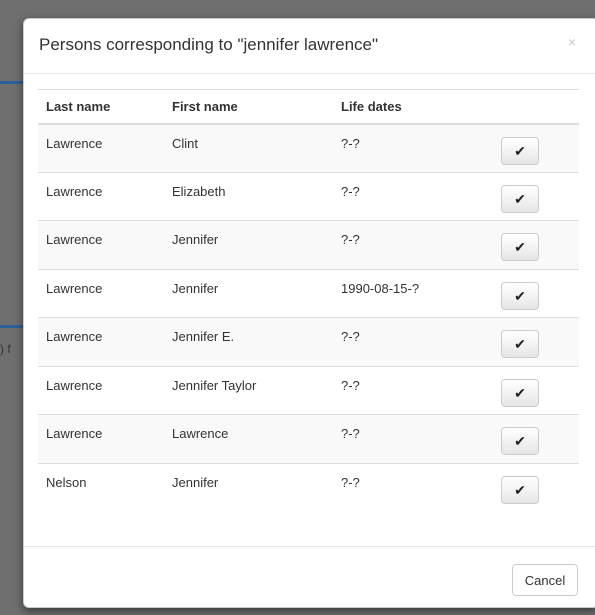 Image resolution: width=595 pixels, height=615 pixels. What do you see at coordinates (413, 107) in the screenshot?
I see `column-header-life-dates: Life dates` at bounding box center [413, 107].